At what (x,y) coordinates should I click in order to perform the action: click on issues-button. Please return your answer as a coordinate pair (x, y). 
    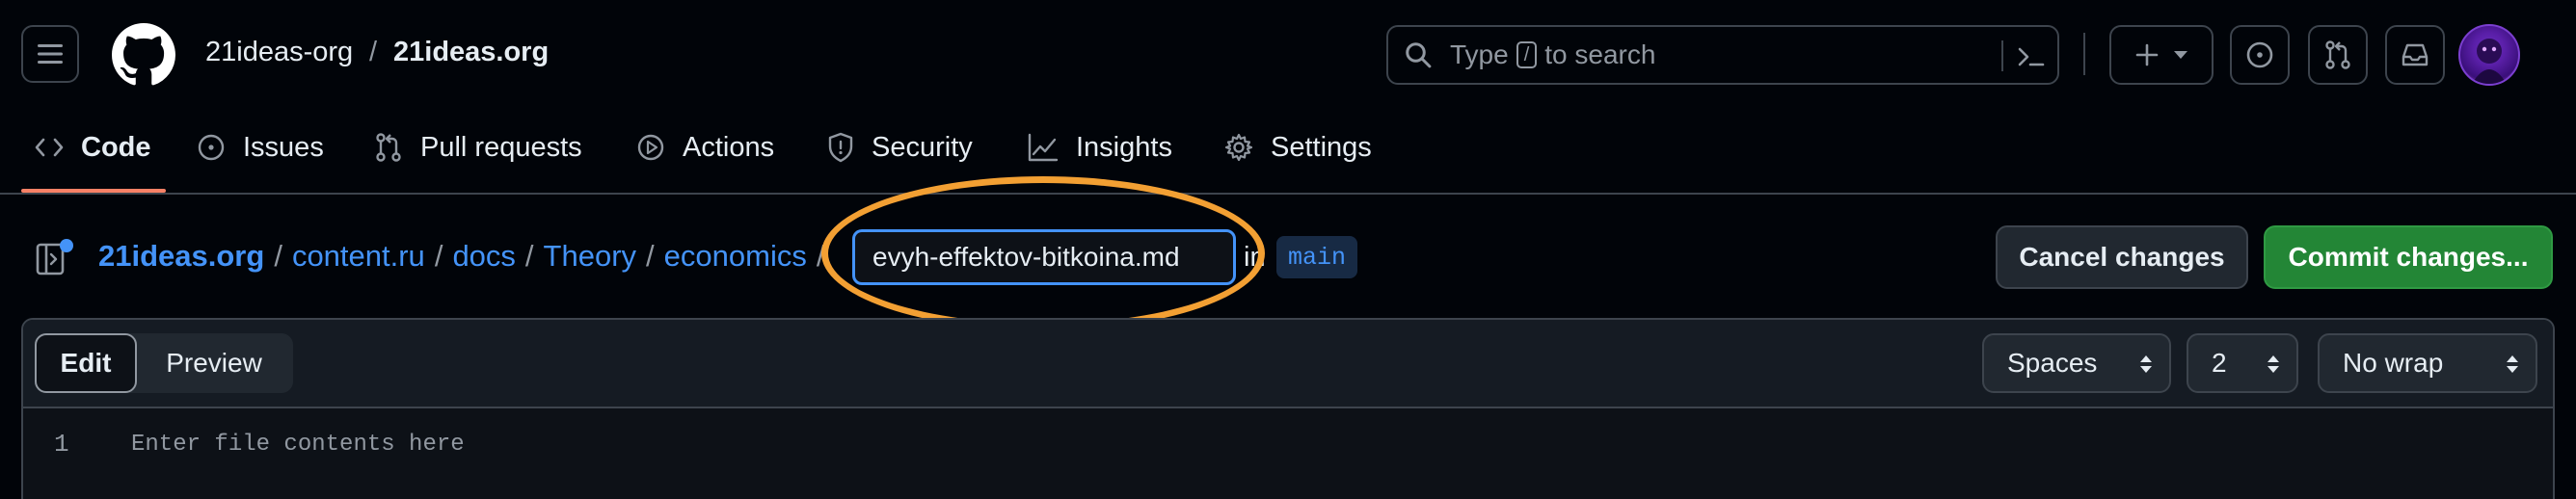
    Looking at the image, I should click on (2260, 55).